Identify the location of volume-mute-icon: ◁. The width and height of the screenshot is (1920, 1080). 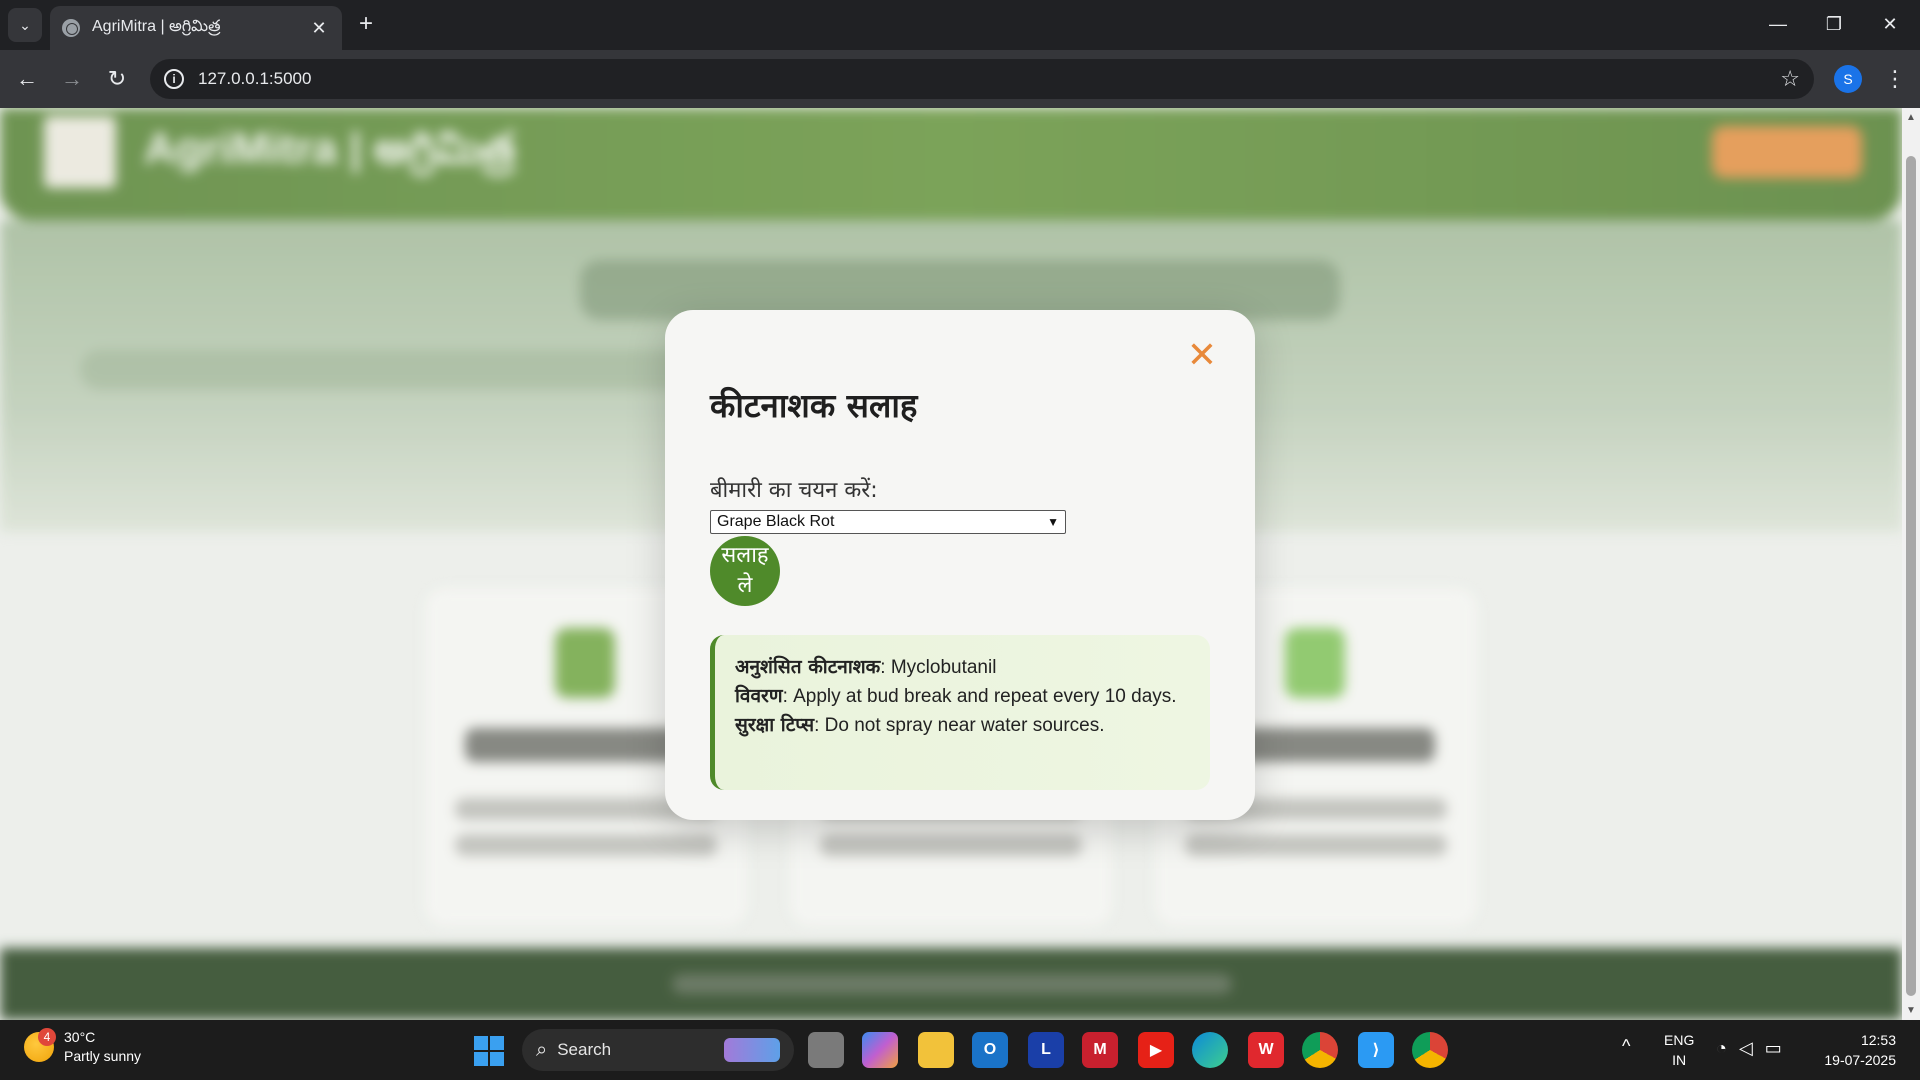
(1746, 1048).